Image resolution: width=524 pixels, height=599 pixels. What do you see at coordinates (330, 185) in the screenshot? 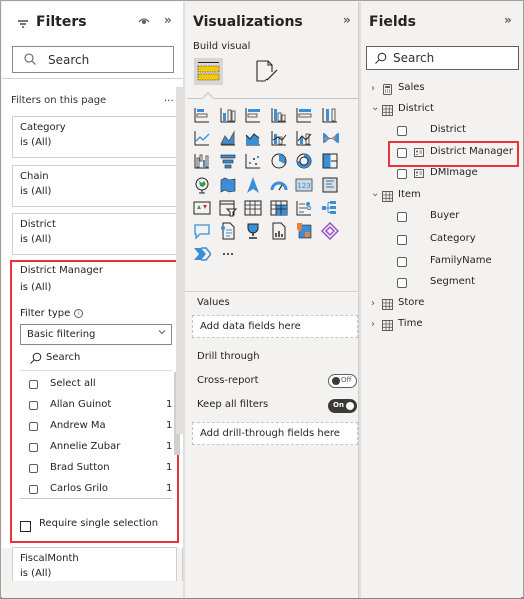
I see `multi-row-card-icon` at bounding box center [330, 185].